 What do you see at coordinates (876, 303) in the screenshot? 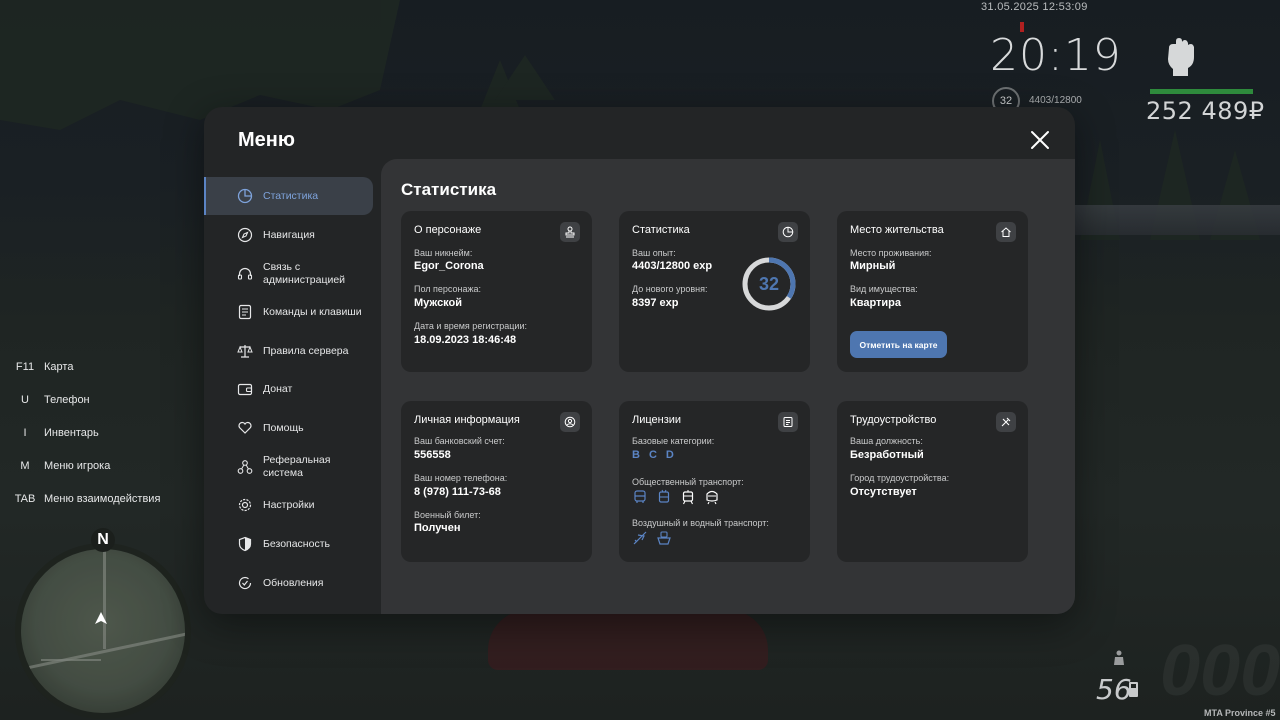
I see `property-type-value: Квартира` at bounding box center [876, 303].